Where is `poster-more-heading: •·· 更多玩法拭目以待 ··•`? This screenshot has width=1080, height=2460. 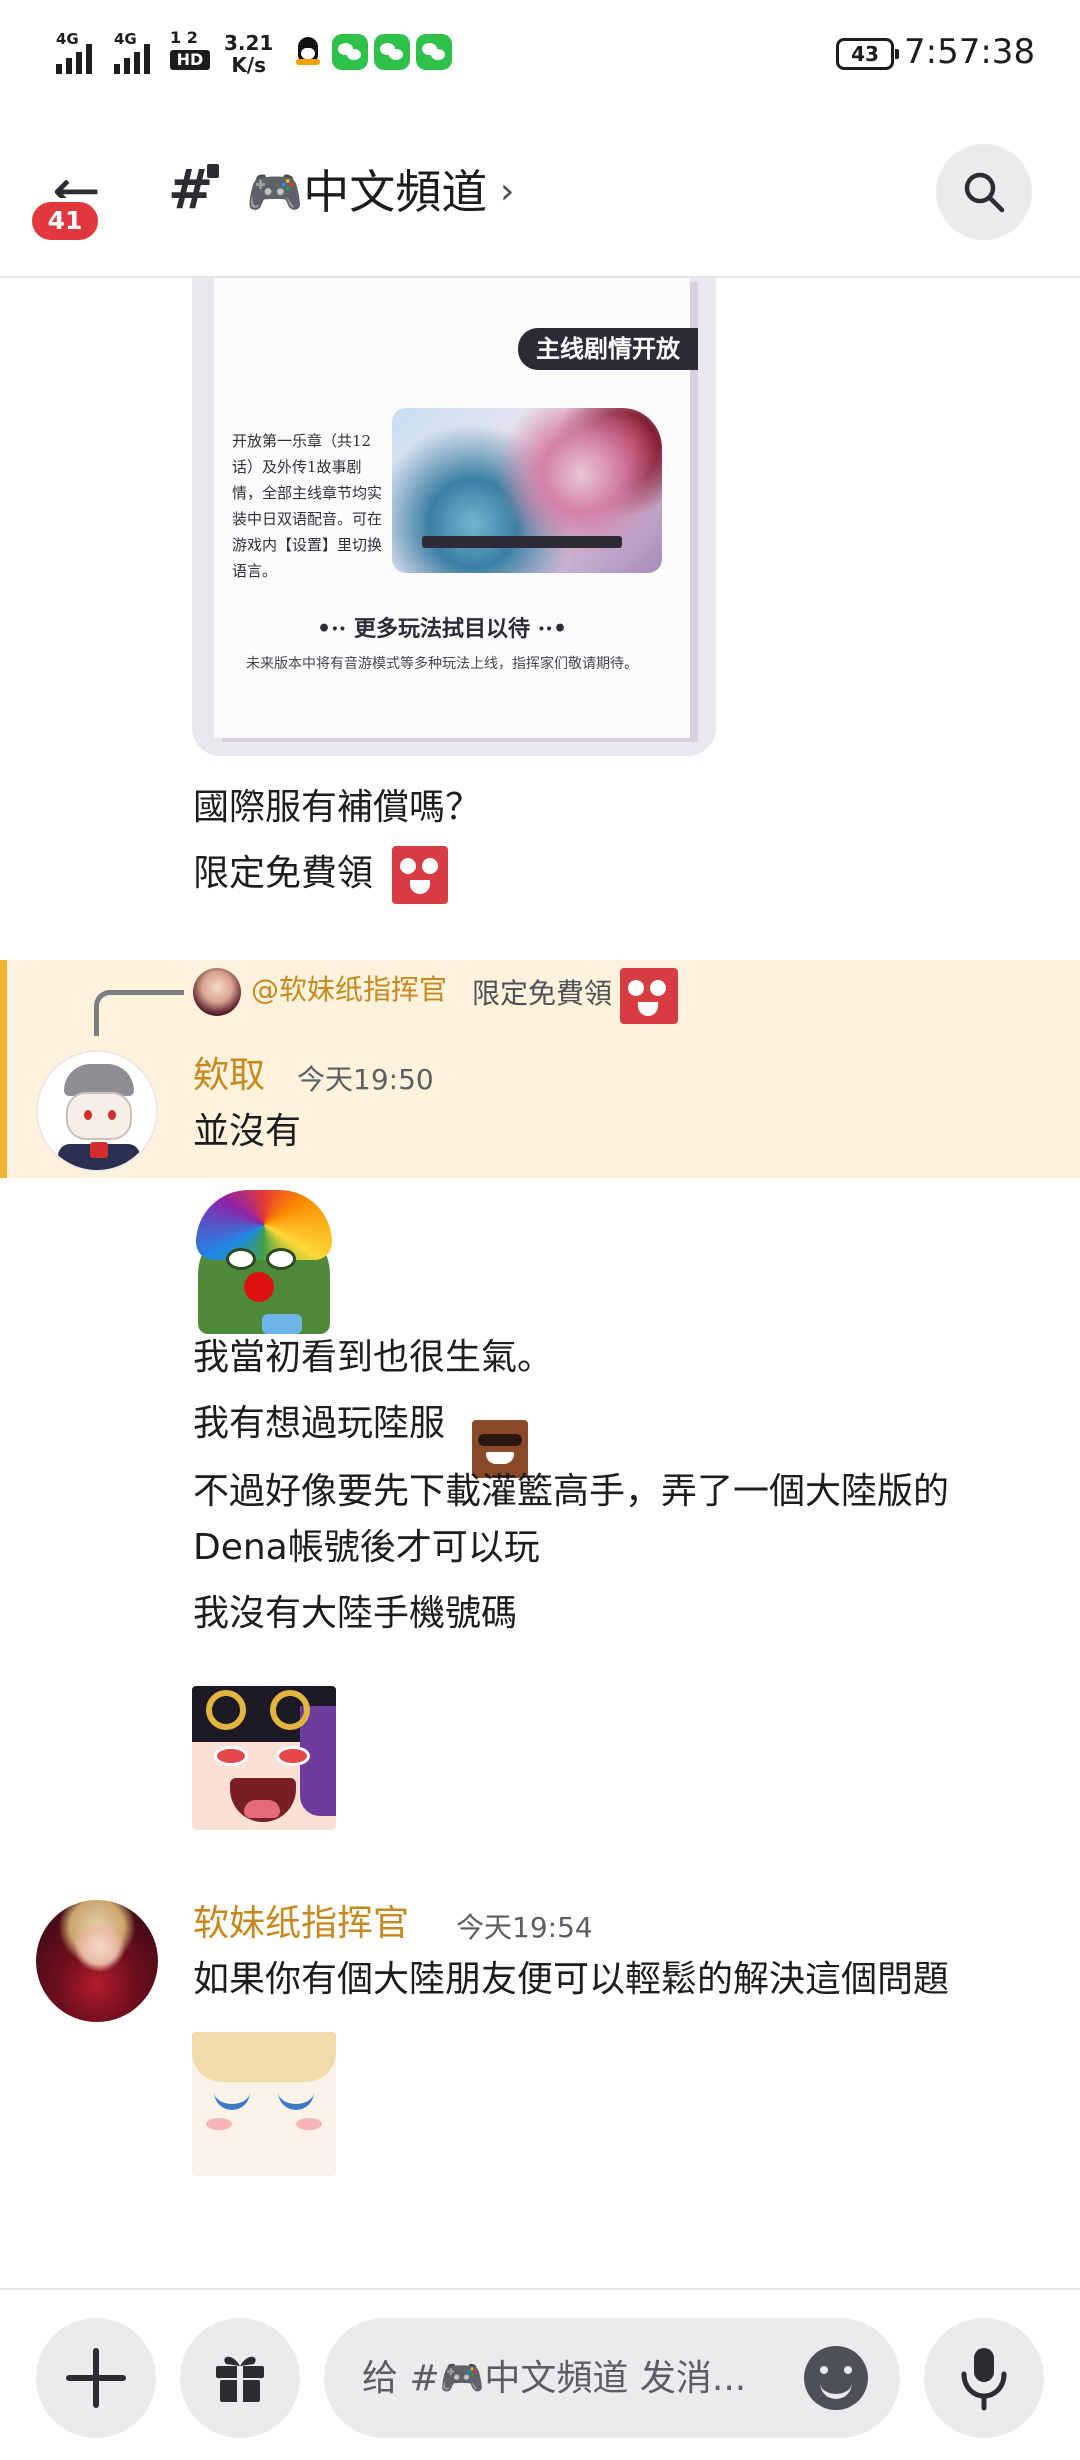
poster-more-heading: •·· 更多玩法拭目以待 ··• is located at coordinates (442, 629).